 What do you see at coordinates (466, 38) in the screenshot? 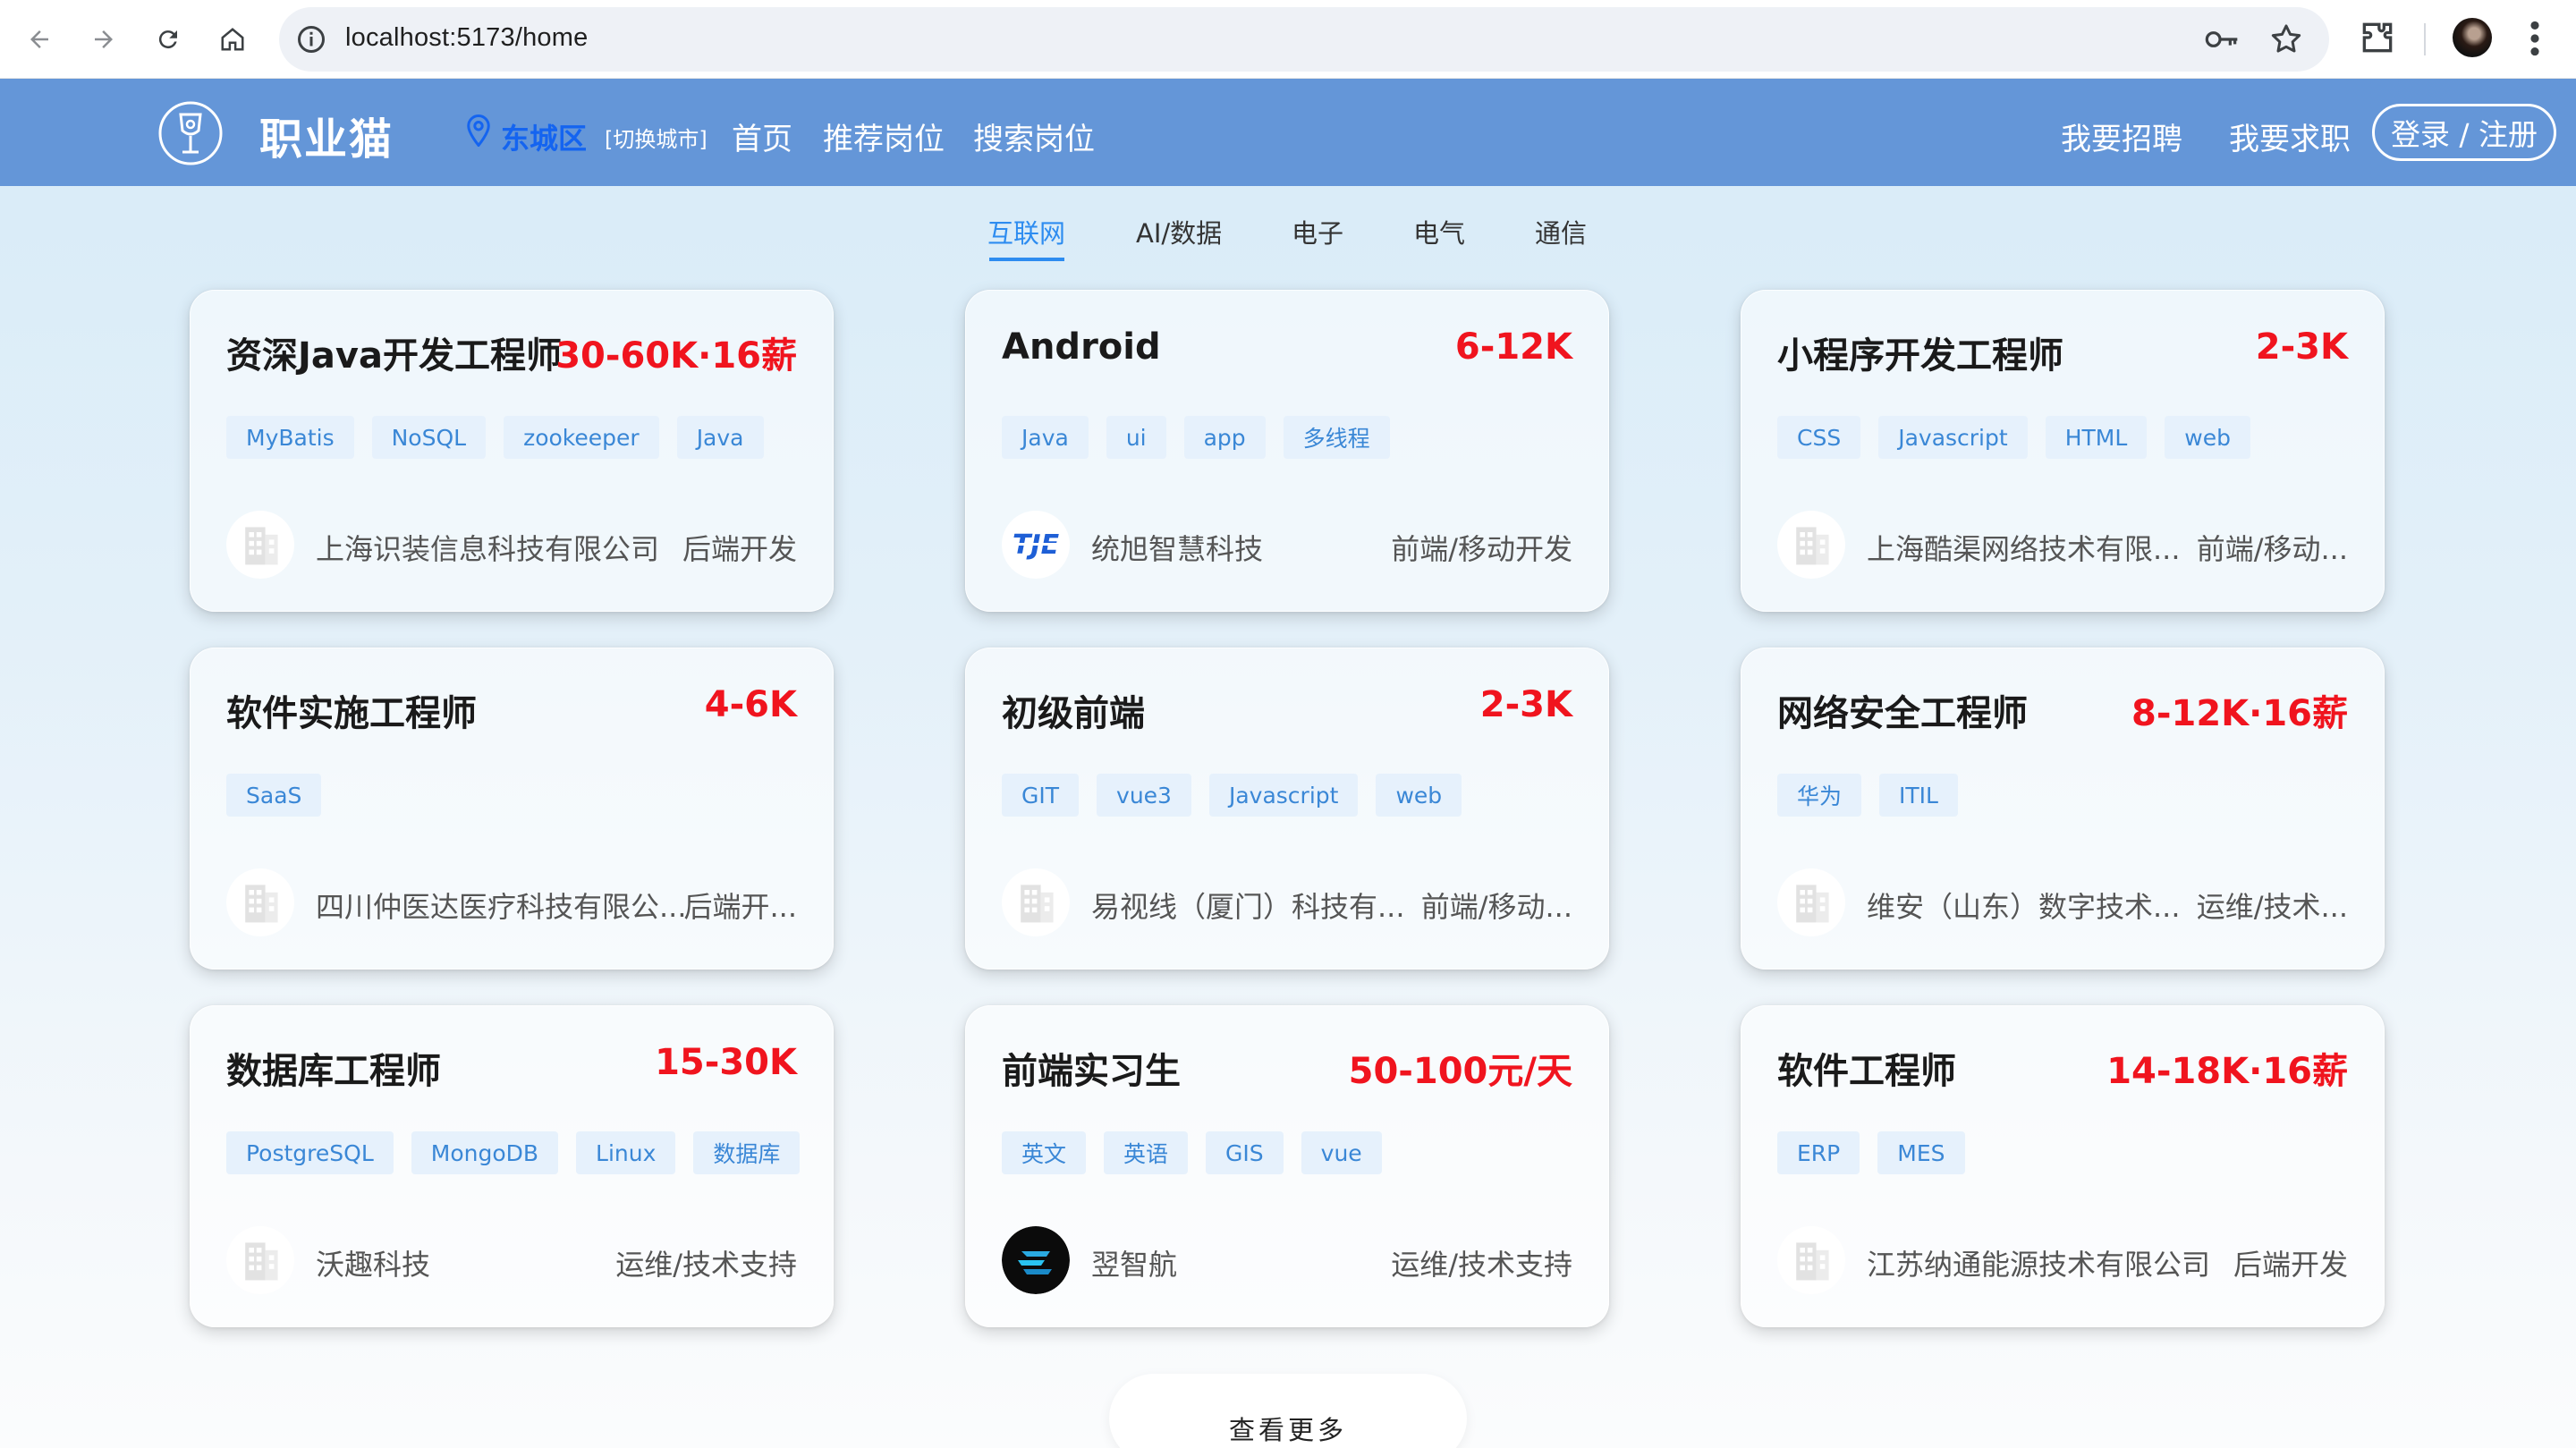
I see `url-text: localhost:5173/home` at bounding box center [466, 38].